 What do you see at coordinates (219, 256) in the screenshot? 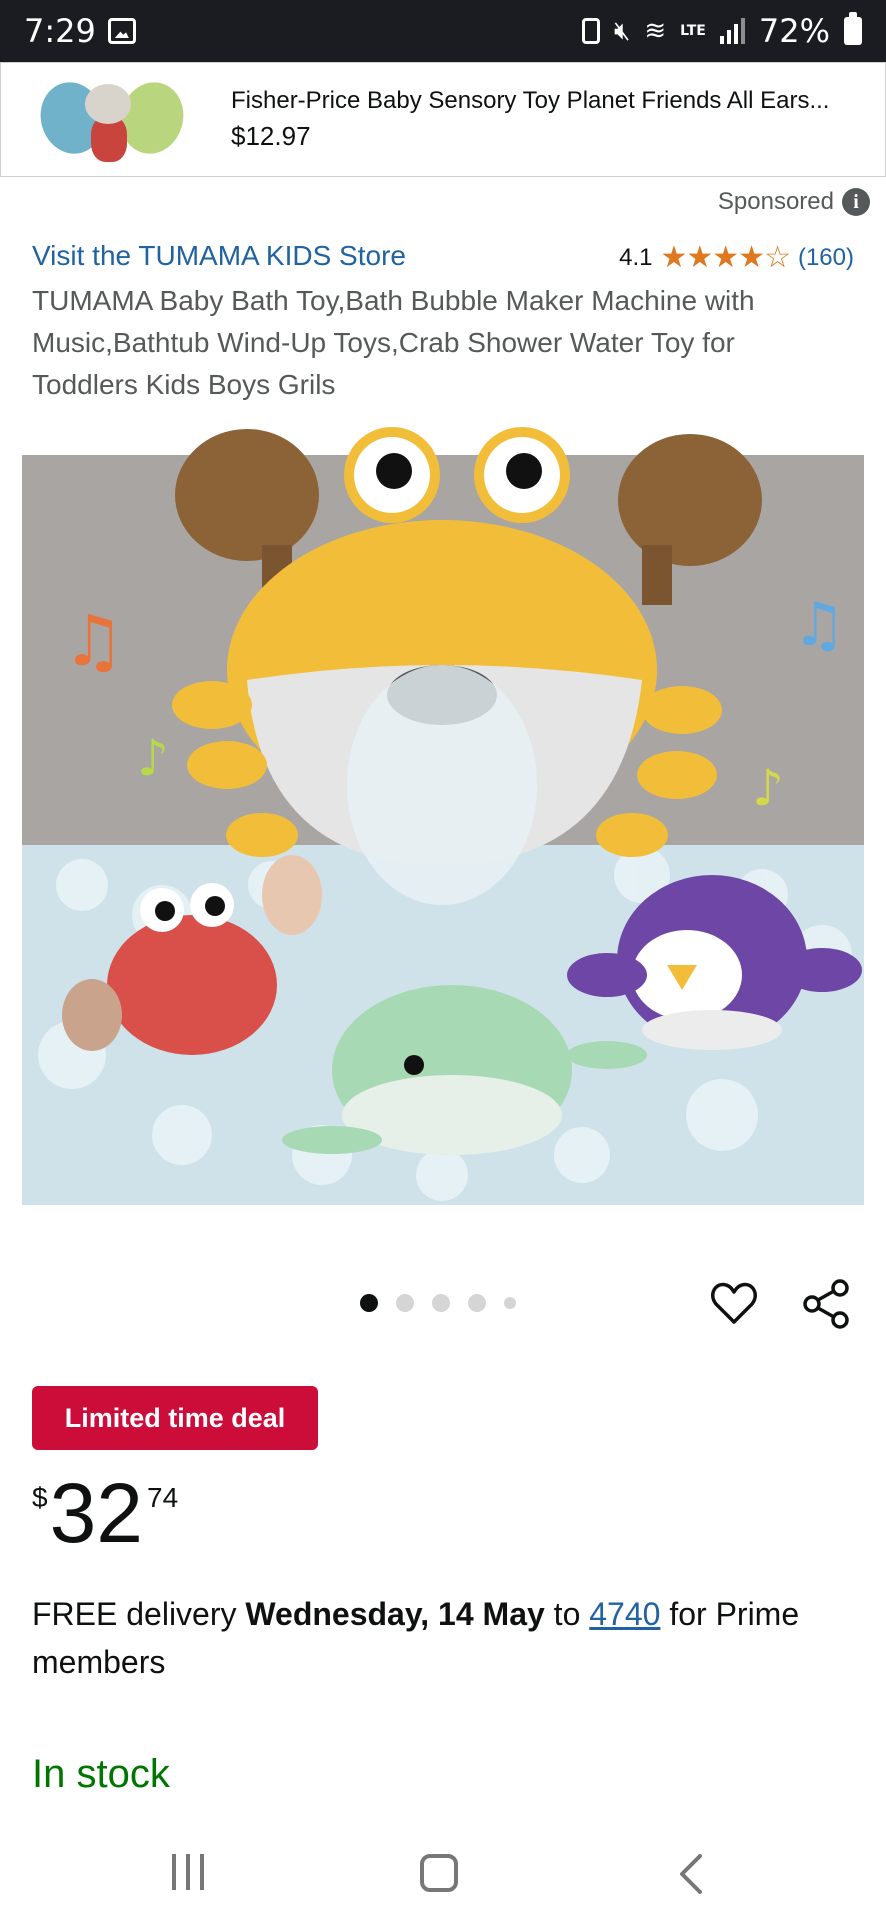
I see `store-link: Visit the TUMAMA KIDS Store` at bounding box center [219, 256].